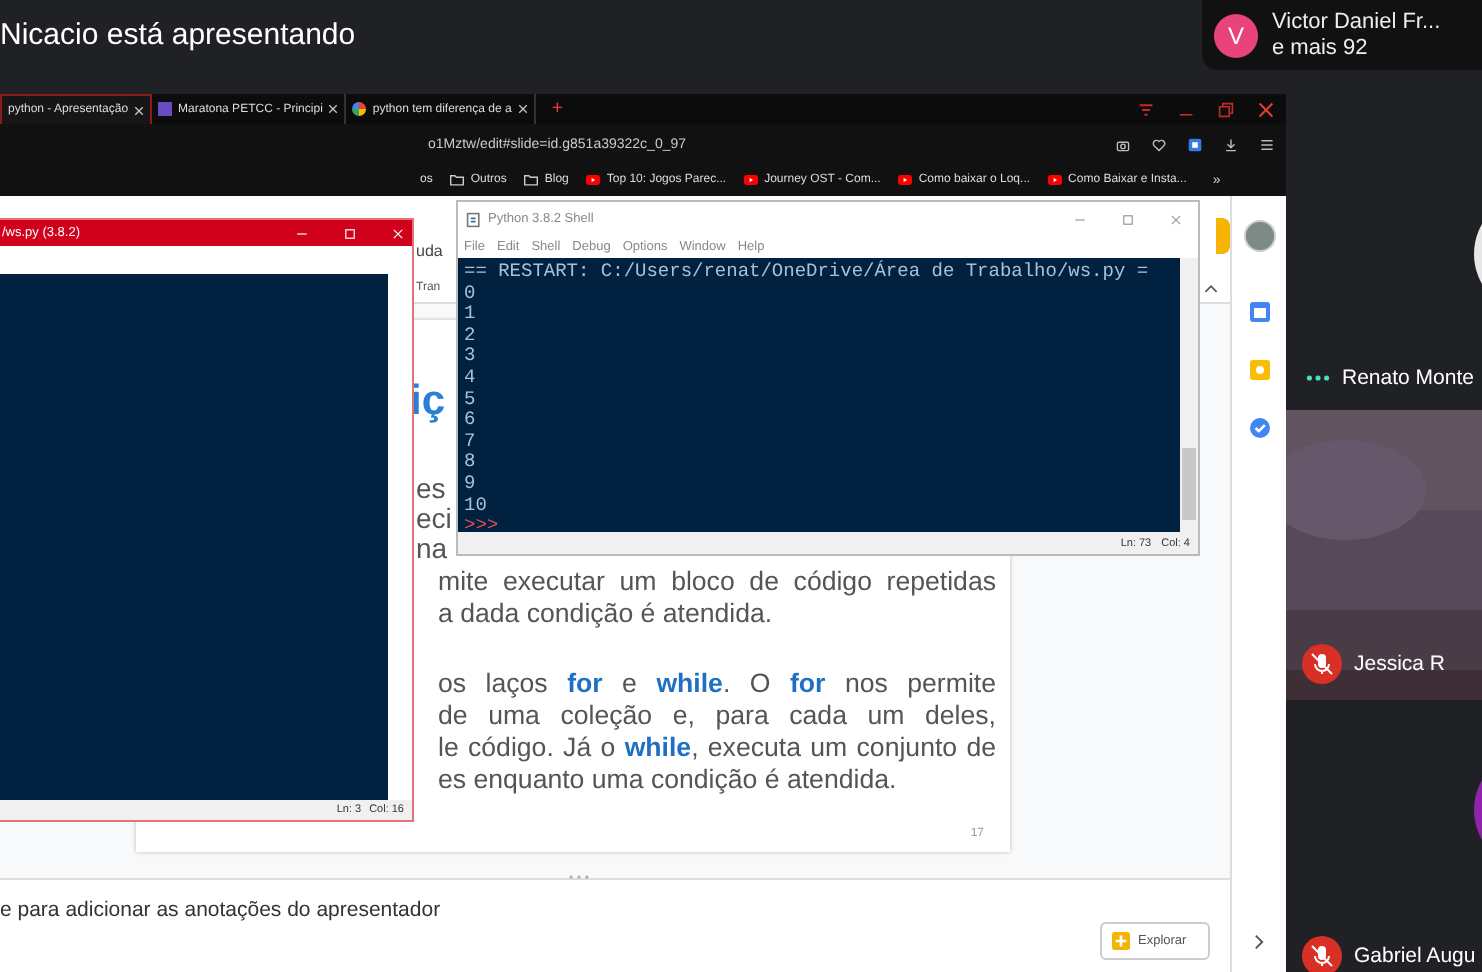 The image size is (1482, 972). What do you see at coordinates (807, 273) in the screenshot?
I see `output-line: == RESTART: C:/Users/renat/OneDrive/Área de Trabalho/ws.py =` at bounding box center [807, 273].